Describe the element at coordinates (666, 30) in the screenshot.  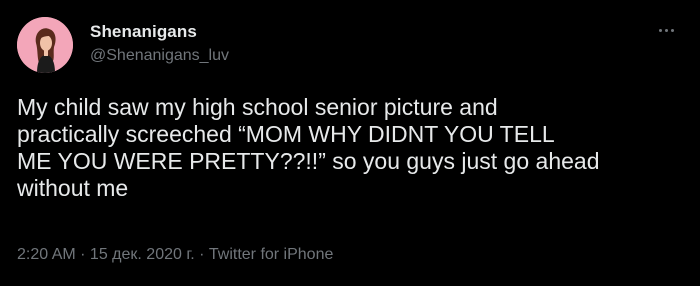
I see `more-options-button` at that location.